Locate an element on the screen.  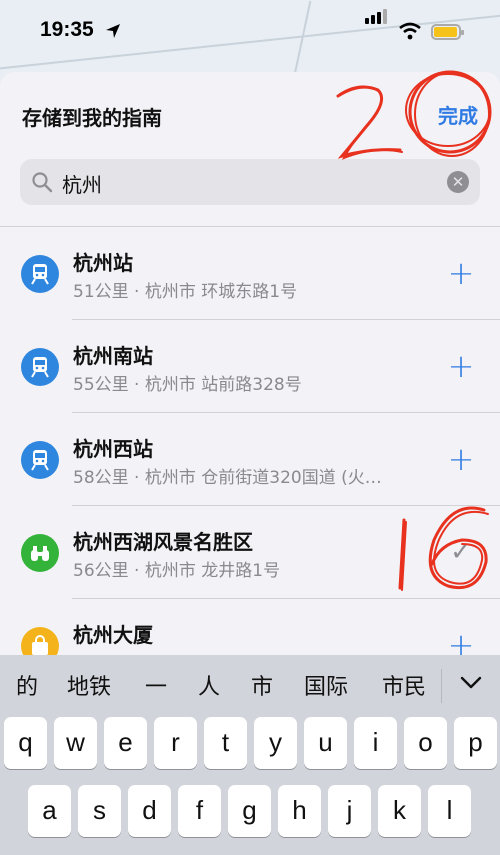
key-i: i is located at coordinates (375, 743).